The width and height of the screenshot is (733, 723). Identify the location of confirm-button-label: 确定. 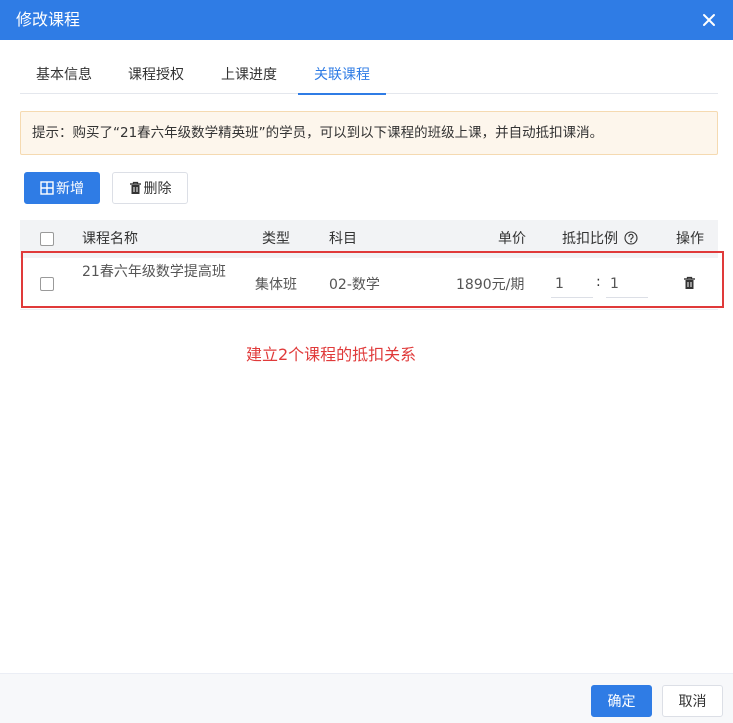
(621, 702).